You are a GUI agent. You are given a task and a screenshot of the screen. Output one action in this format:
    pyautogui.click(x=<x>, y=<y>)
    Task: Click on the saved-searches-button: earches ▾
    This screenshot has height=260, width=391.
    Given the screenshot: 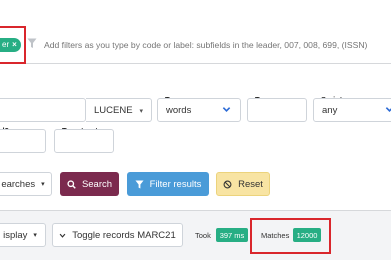 What is the action you would take?
    pyautogui.click(x=26, y=184)
    